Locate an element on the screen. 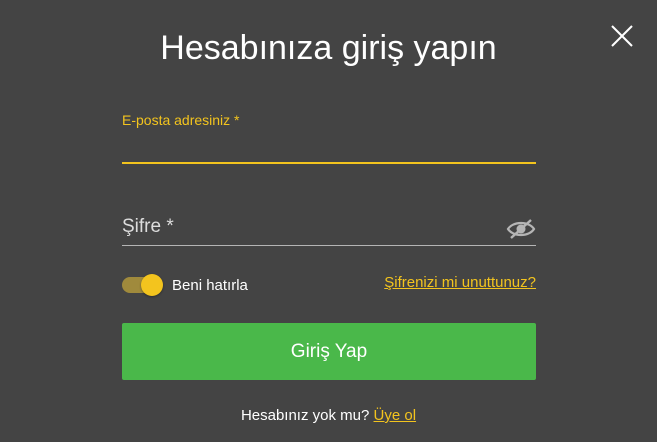 The width and height of the screenshot is (657, 442). remember-me-label: Beni hatırla is located at coordinates (210, 285).